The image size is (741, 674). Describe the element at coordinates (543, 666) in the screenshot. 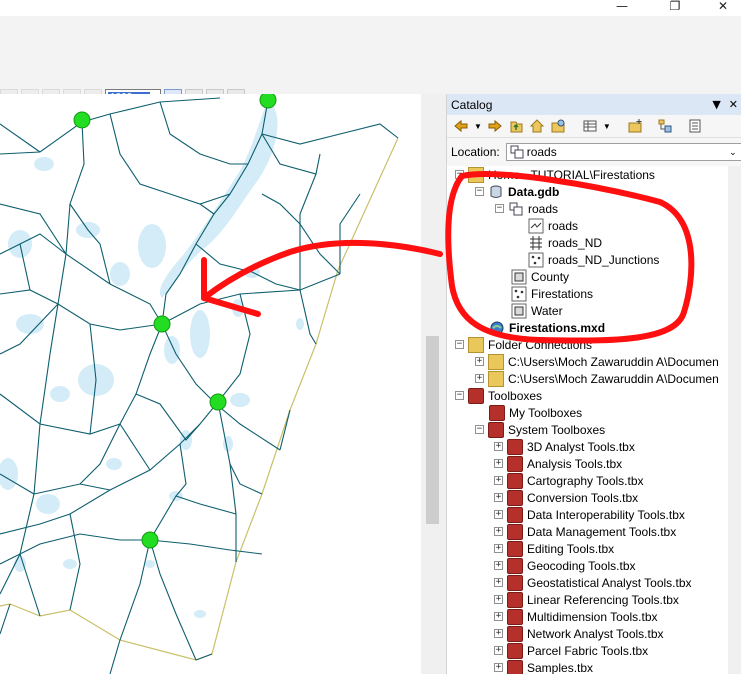

I see `tree-item-toolbox: + Samples.tbx` at that location.